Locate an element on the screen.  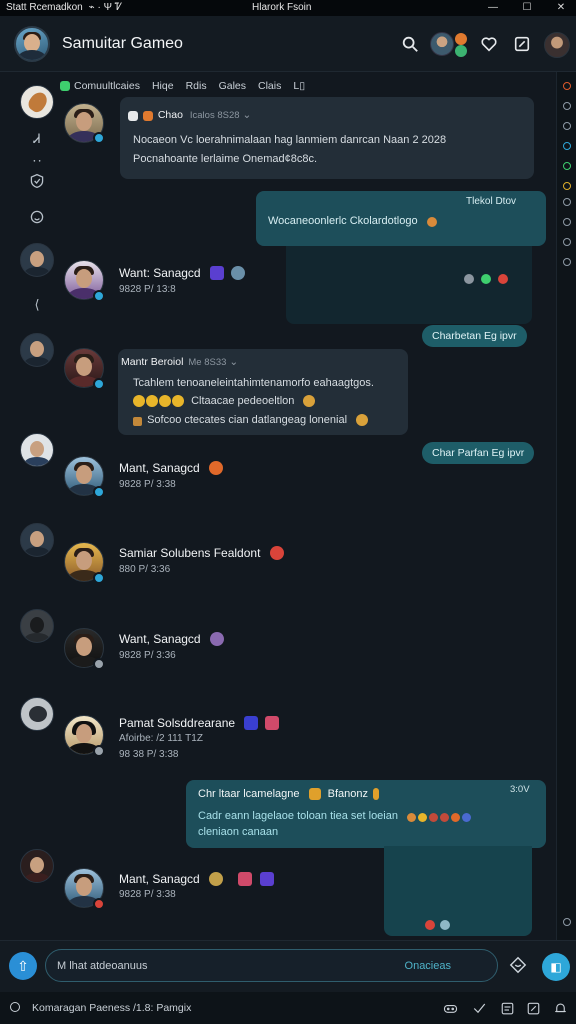
heart-icon is located at coordinates (489, 44).